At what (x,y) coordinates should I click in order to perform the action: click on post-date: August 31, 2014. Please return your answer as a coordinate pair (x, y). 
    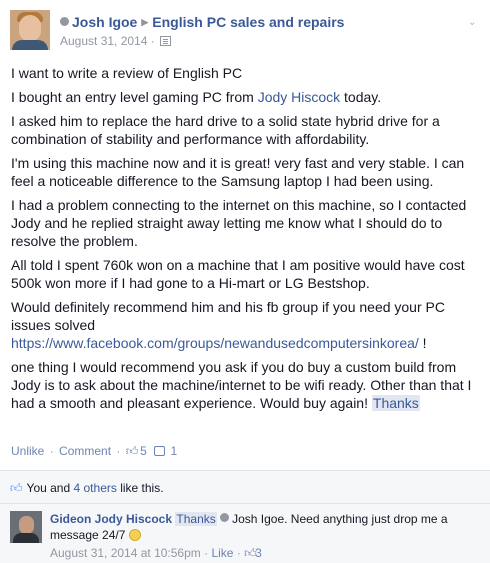
    Looking at the image, I should click on (103, 41).